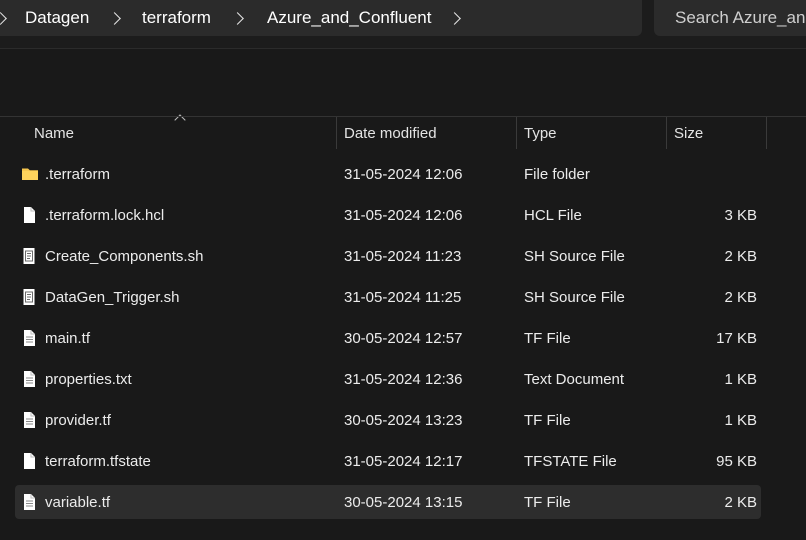 The image size is (806, 540). Describe the element at coordinates (570, 461) in the screenshot. I see `file-type: TFSTATE File` at that location.